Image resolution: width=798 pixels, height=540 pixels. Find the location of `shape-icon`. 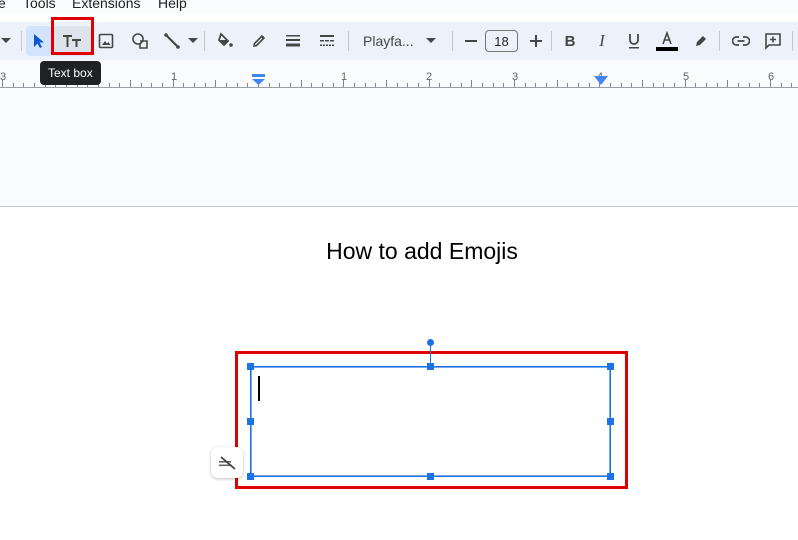

shape-icon is located at coordinates (140, 41).